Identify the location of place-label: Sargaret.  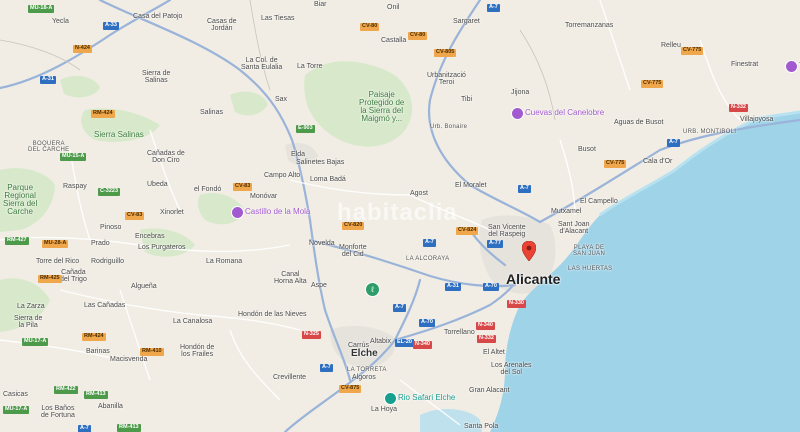
(466, 21).